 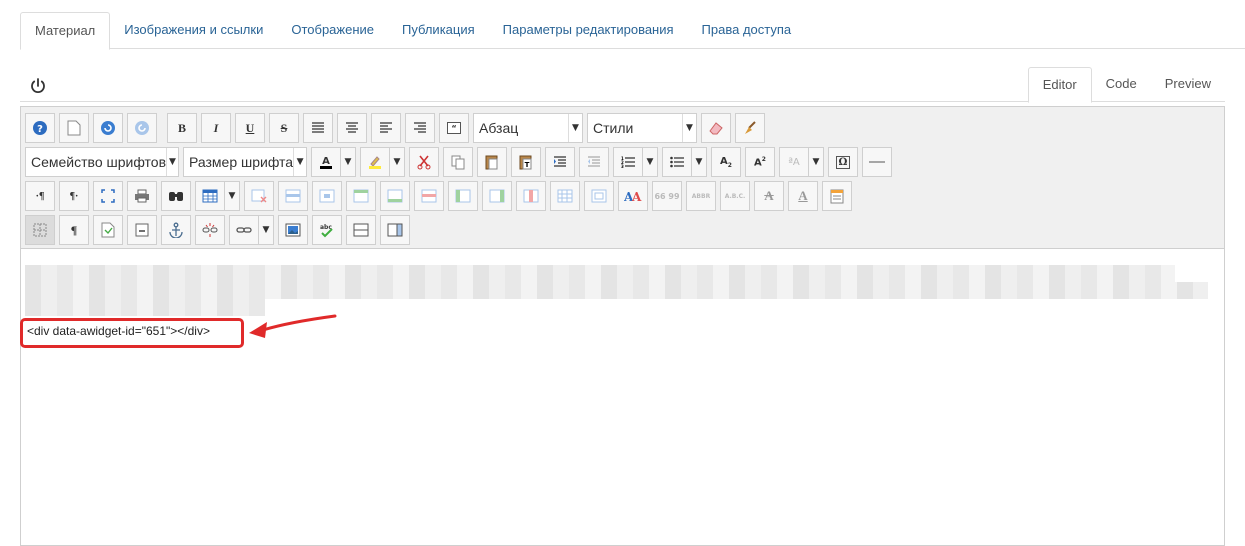 I want to click on visual-aid-icon, so click(x=40, y=230).